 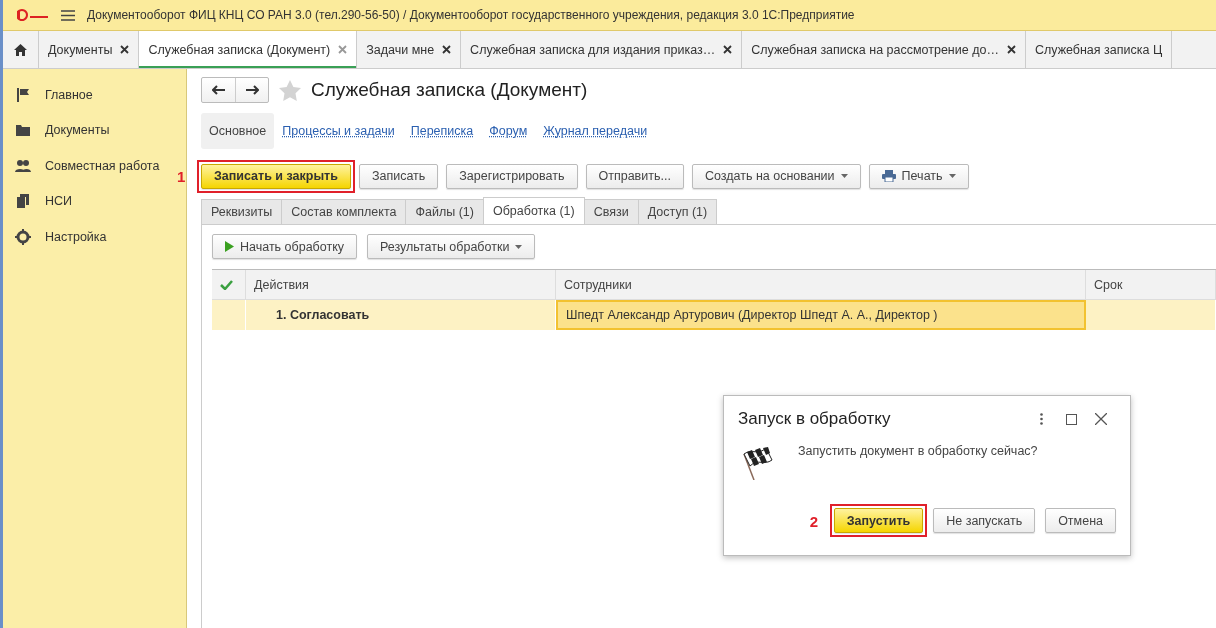 What do you see at coordinates (821, 315) in the screenshot?
I see `table-cell: Шпедт Александр Артурович (Директор Шпедт А. А., Директор )` at bounding box center [821, 315].